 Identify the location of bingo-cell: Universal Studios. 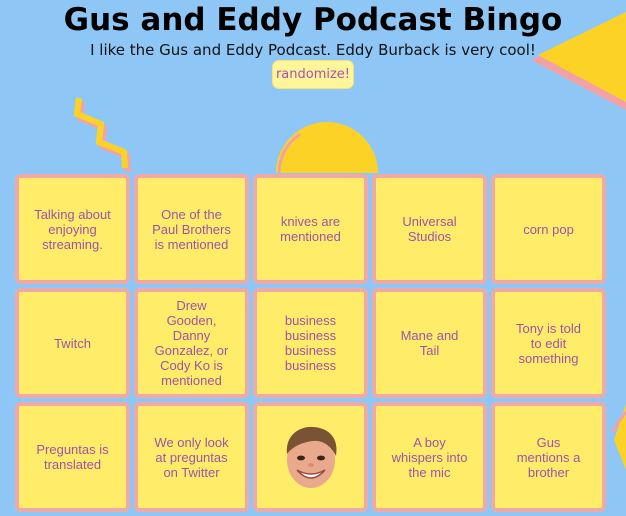
(429, 229).